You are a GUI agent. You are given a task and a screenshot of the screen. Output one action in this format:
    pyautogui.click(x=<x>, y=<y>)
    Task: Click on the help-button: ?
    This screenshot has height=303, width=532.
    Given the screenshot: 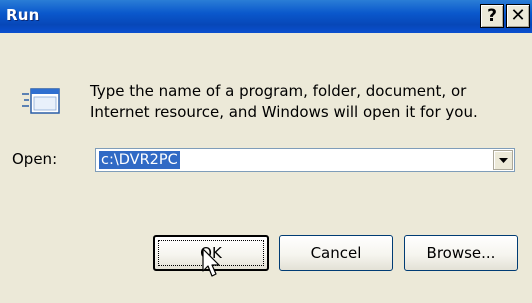 What is the action you would take?
    pyautogui.click(x=492, y=16)
    